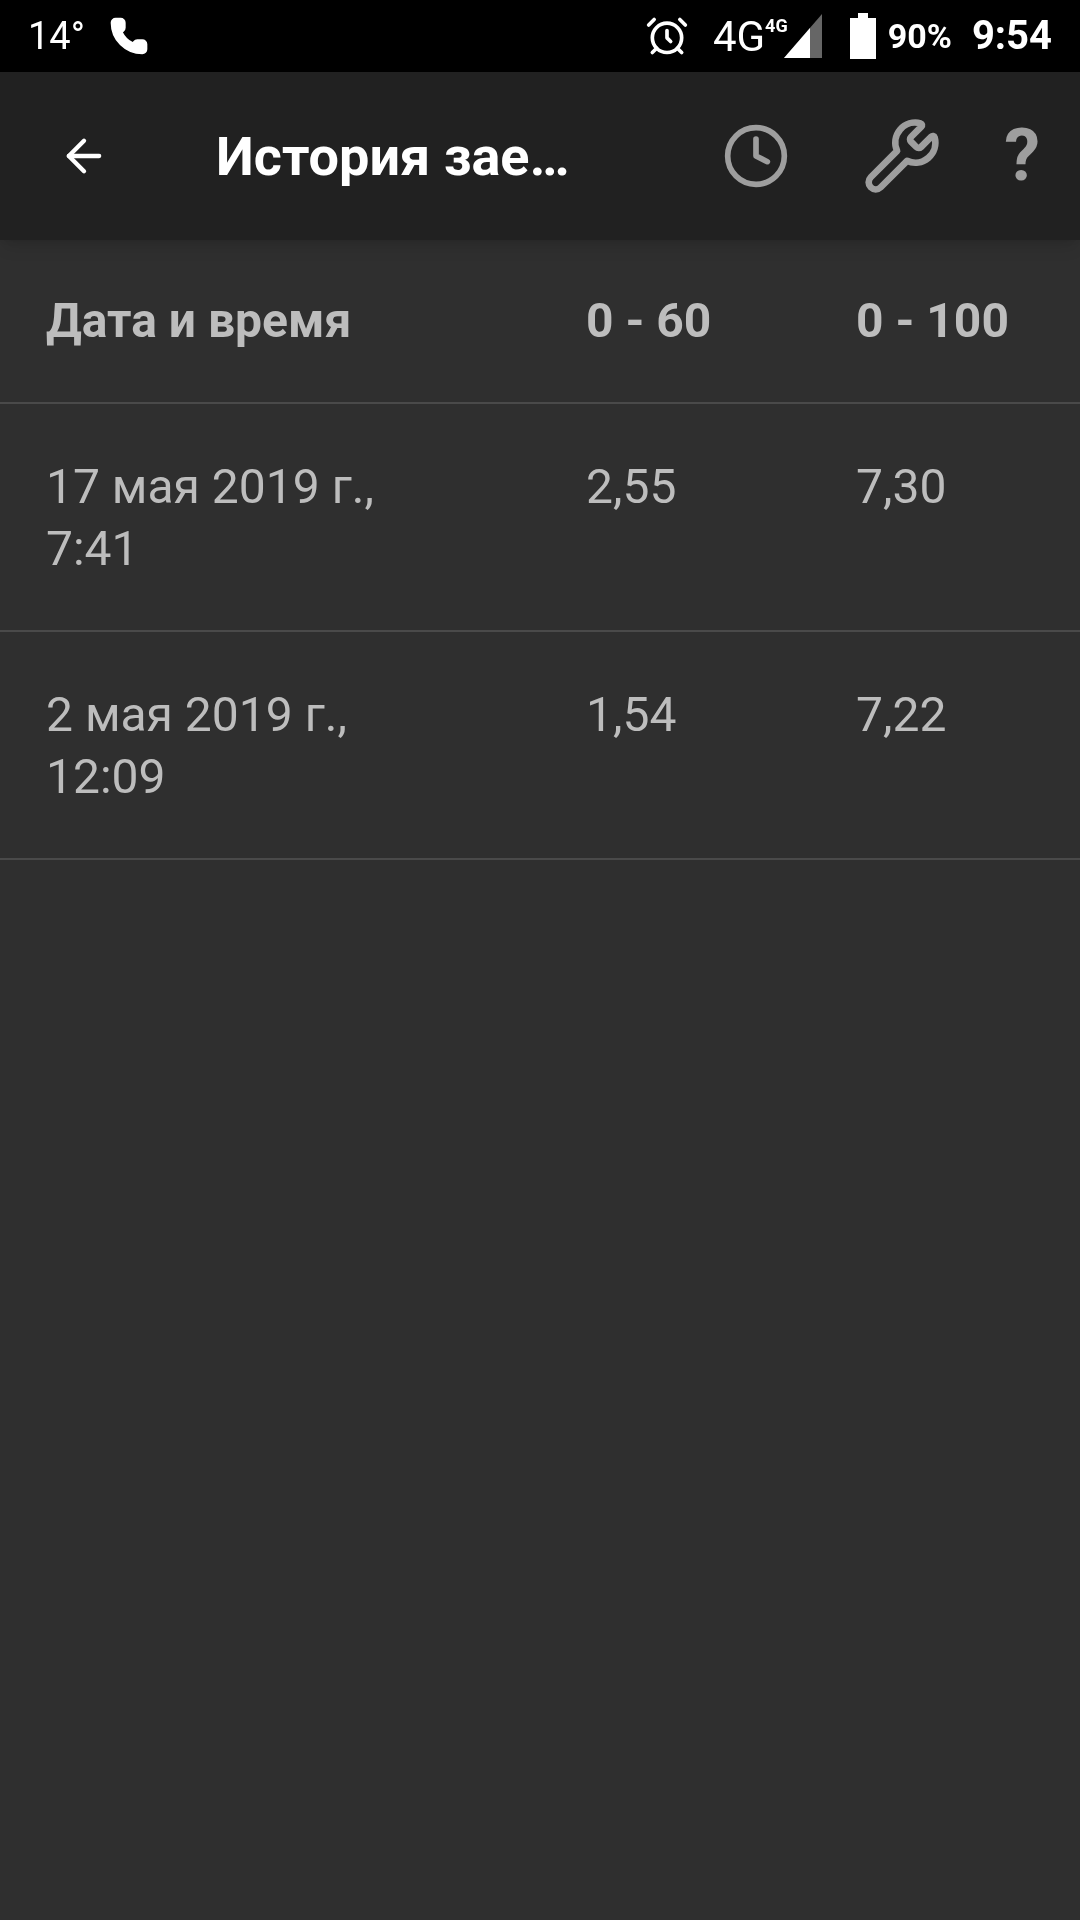 This screenshot has width=1080, height=1920. I want to click on table-cell: 2 мая 2019 г., 12:09, so click(196, 745).